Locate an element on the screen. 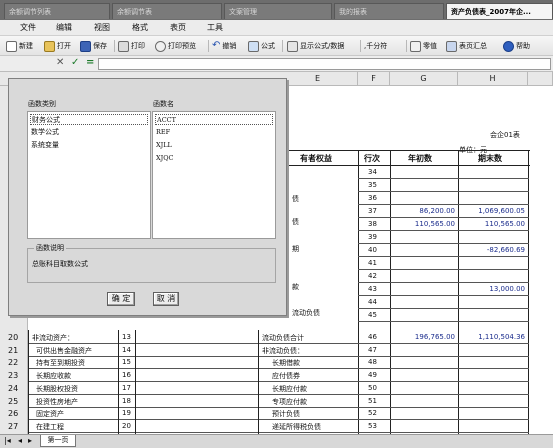 This screenshot has height=448, width=553. liability-item-cell: 长期应付款 is located at coordinates (289, 389).